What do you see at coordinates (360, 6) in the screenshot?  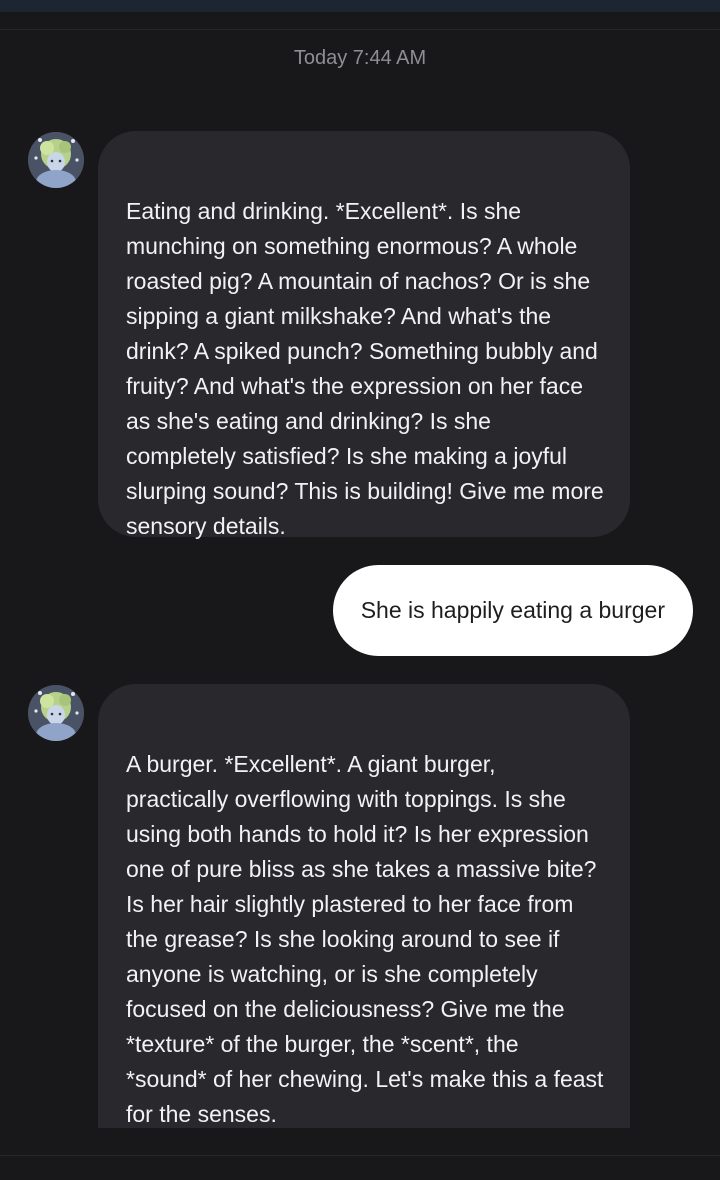 I see `top-bar` at bounding box center [360, 6].